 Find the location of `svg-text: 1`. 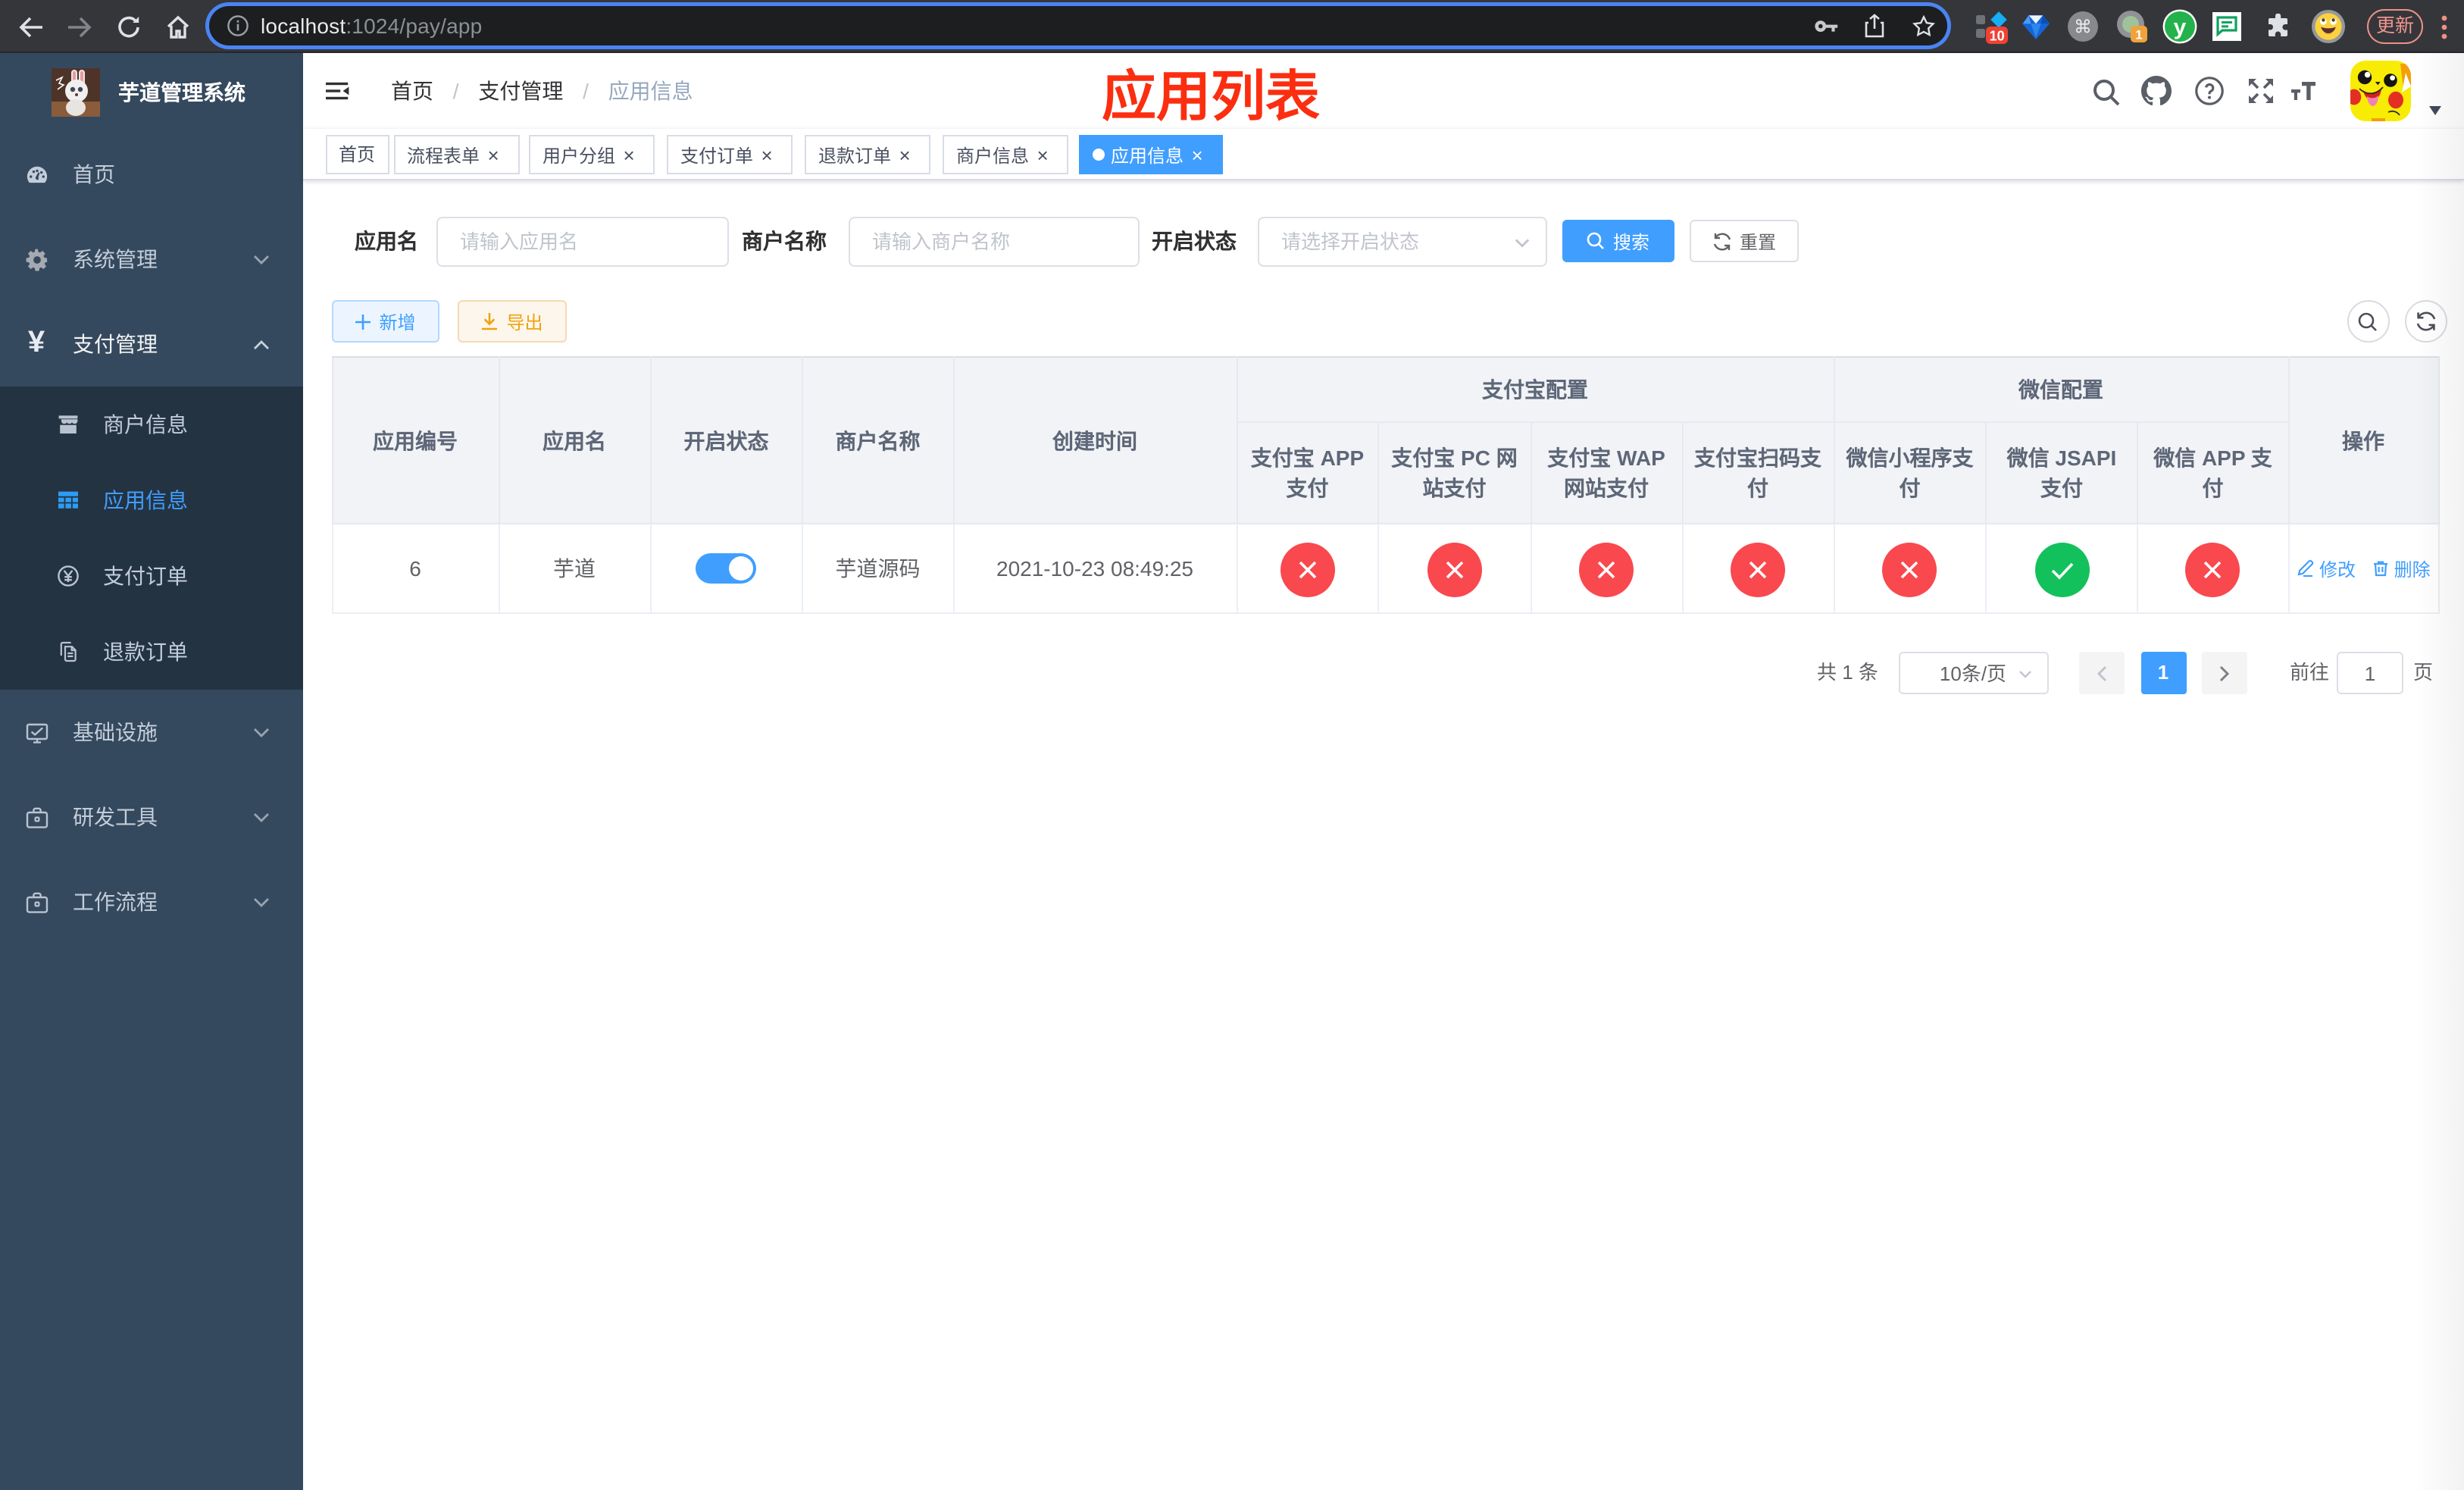

svg-text: 1 is located at coordinates (2138, 35).